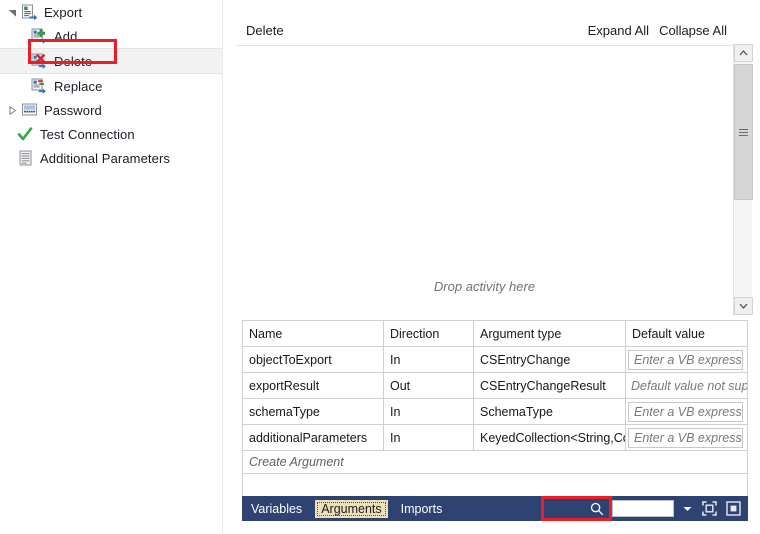  Describe the element at coordinates (686, 333) in the screenshot. I see `column-header-default-value: Default value` at that location.